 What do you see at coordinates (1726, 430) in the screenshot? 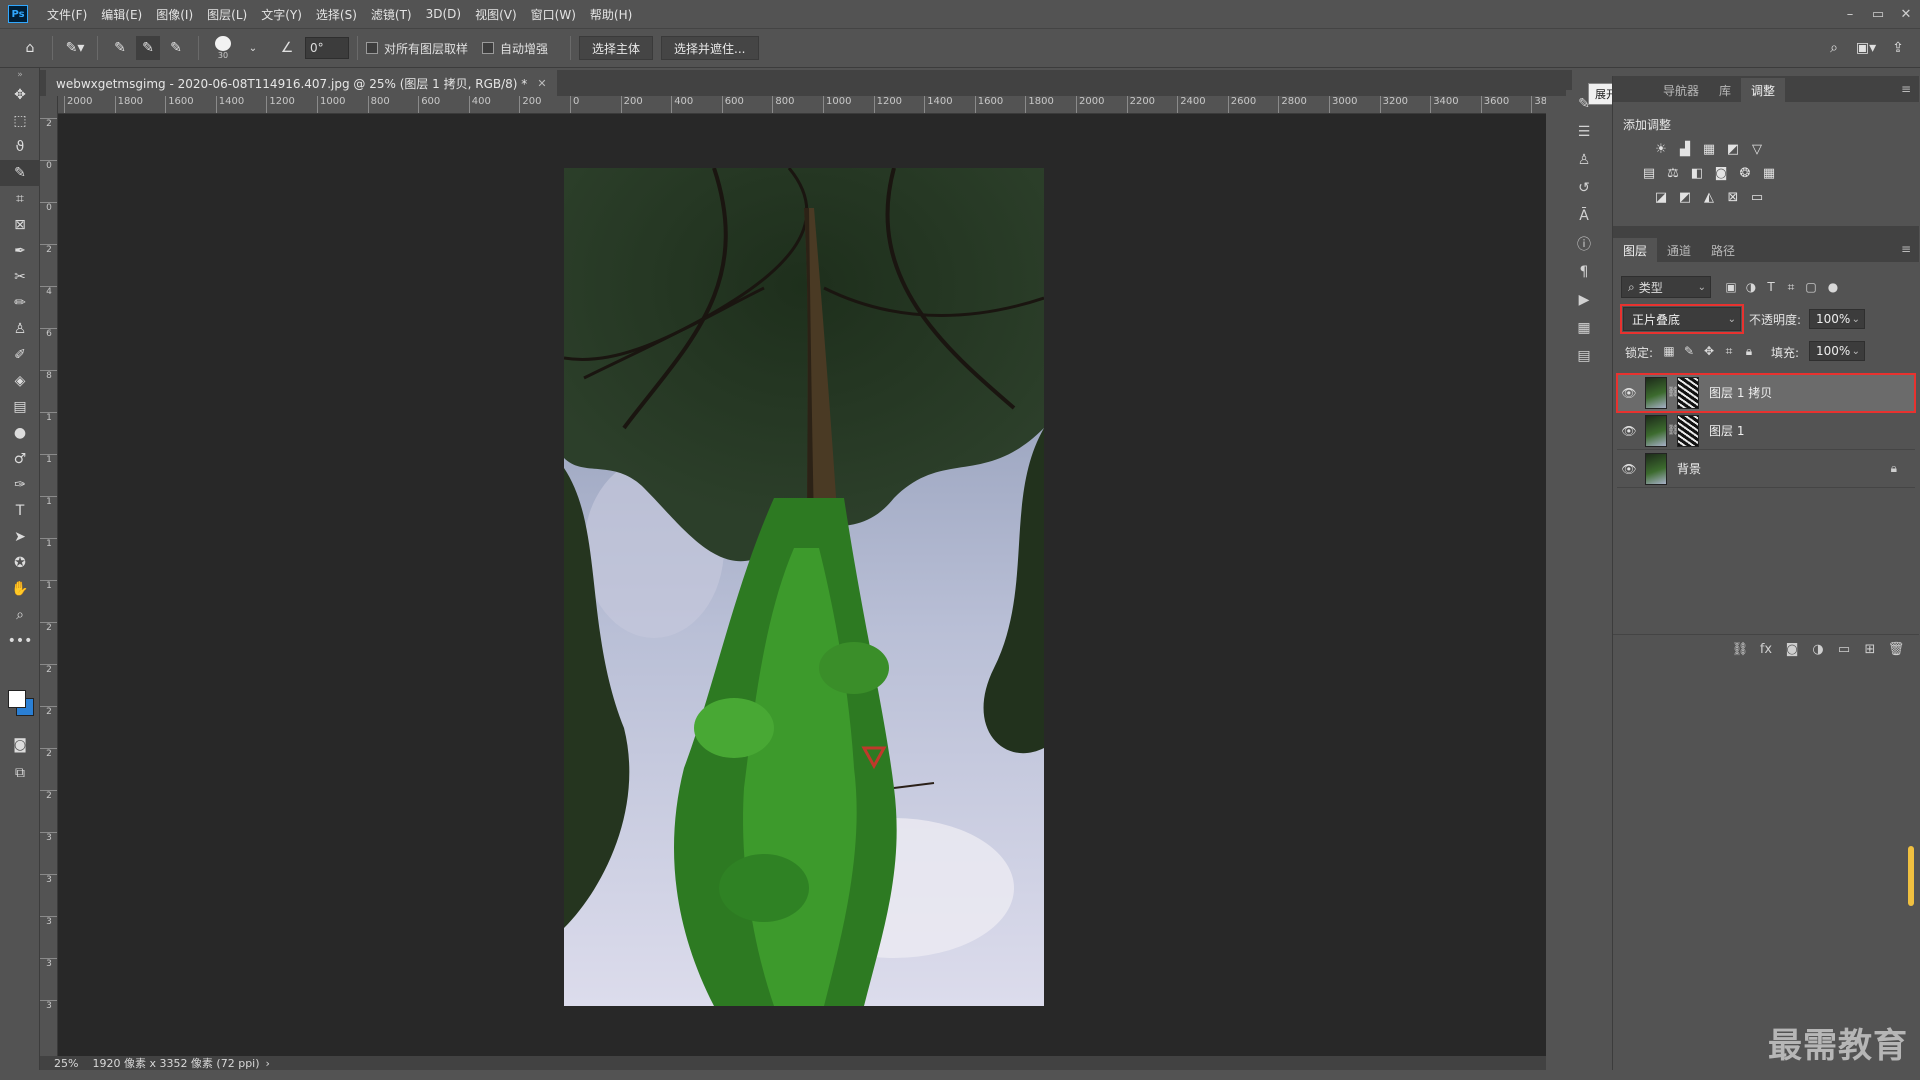
I see `layer-name: 图层 1` at bounding box center [1726, 430].